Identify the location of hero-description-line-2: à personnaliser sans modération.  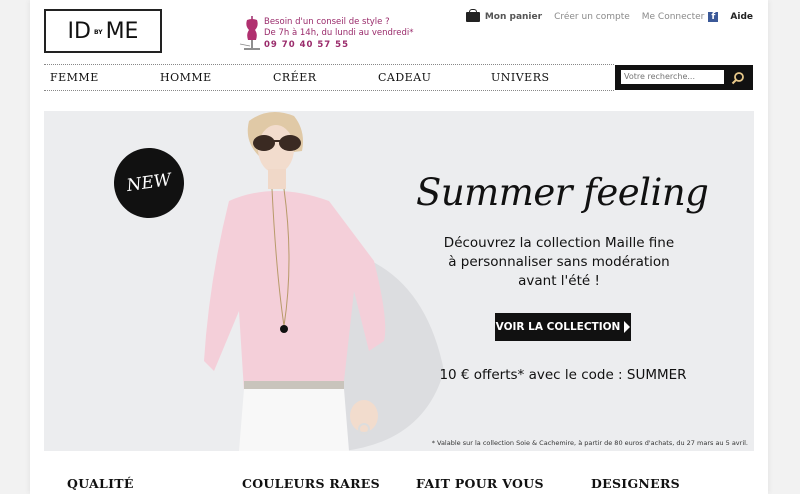
(559, 262).